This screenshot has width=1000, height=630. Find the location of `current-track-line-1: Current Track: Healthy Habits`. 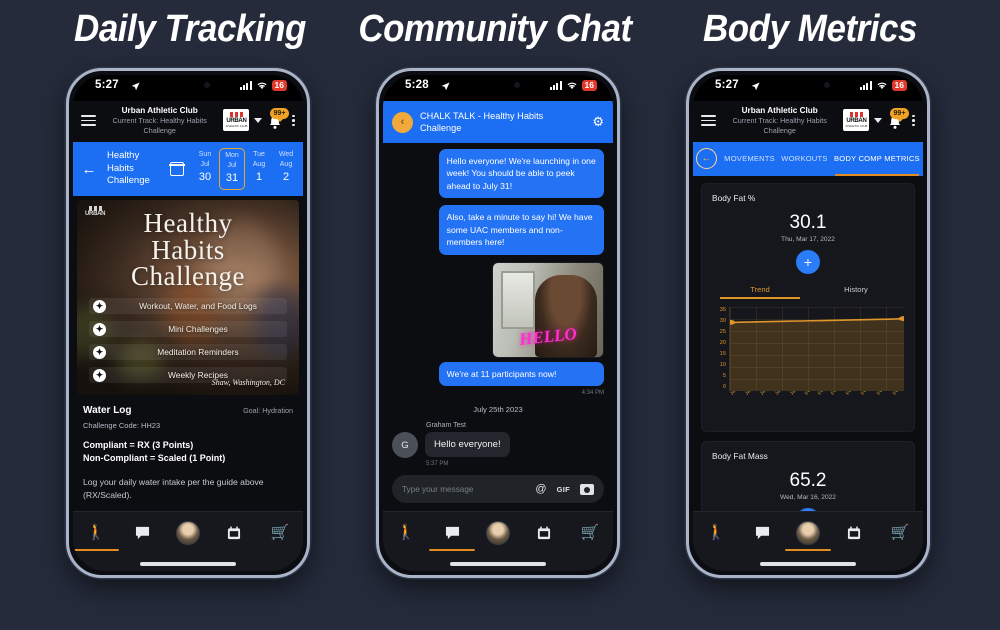

current-track-line-1: Current Track: Healthy Habits is located at coordinates (779, 121).